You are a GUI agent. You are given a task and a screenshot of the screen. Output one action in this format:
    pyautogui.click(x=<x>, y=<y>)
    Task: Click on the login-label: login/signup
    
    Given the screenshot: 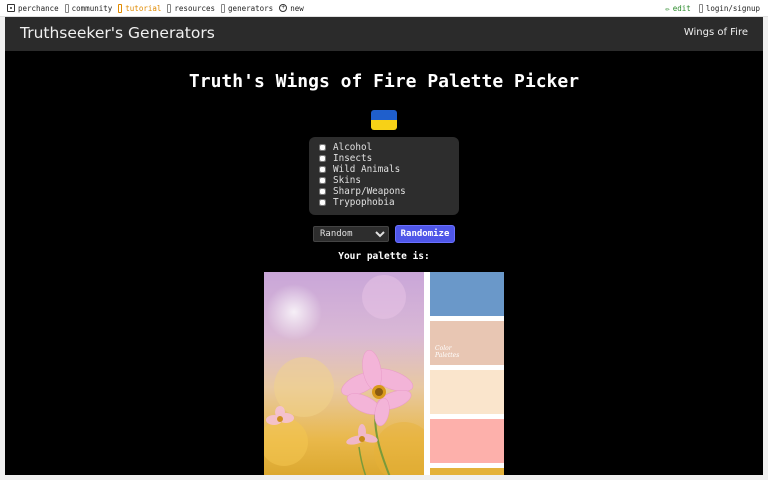 What is the action you would take?
    pyautogui.click(x=732, y=8)
    